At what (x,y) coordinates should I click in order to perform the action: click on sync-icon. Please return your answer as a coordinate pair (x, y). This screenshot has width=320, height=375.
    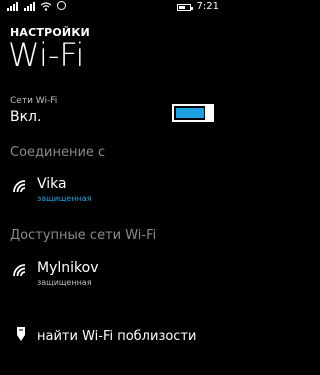
    Looking at the image, I should click on (61, 5).